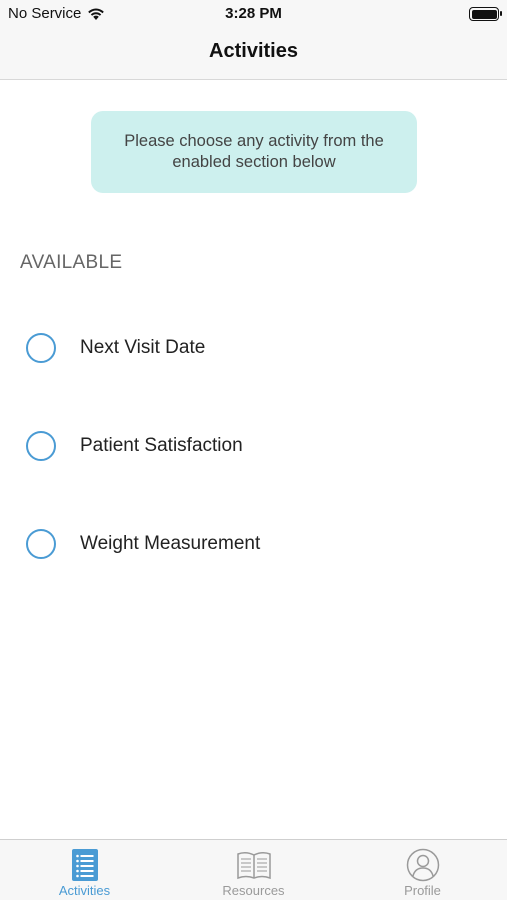 Image resolution: width=507 pixels, height=900 pixels. I want to click on profile-icon, so click(422, 865).